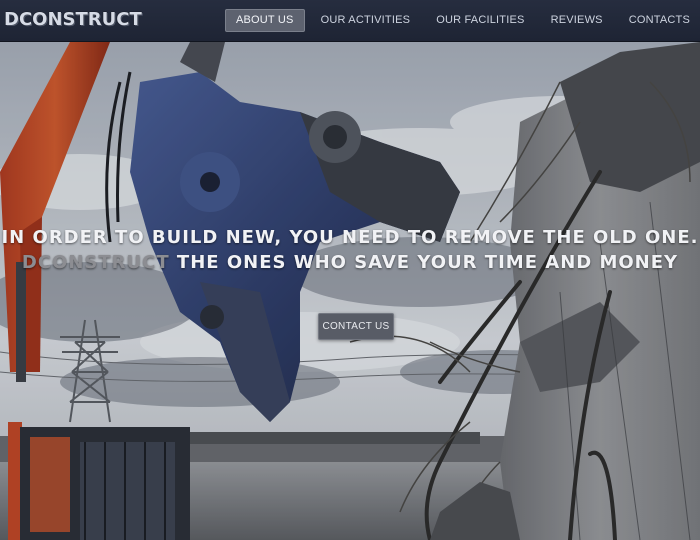 The image size is (700, 540). I want to click on headline-text-2: THE ONES WHO SAVE YOUR TIME AND MONEY, so click(427, 262).